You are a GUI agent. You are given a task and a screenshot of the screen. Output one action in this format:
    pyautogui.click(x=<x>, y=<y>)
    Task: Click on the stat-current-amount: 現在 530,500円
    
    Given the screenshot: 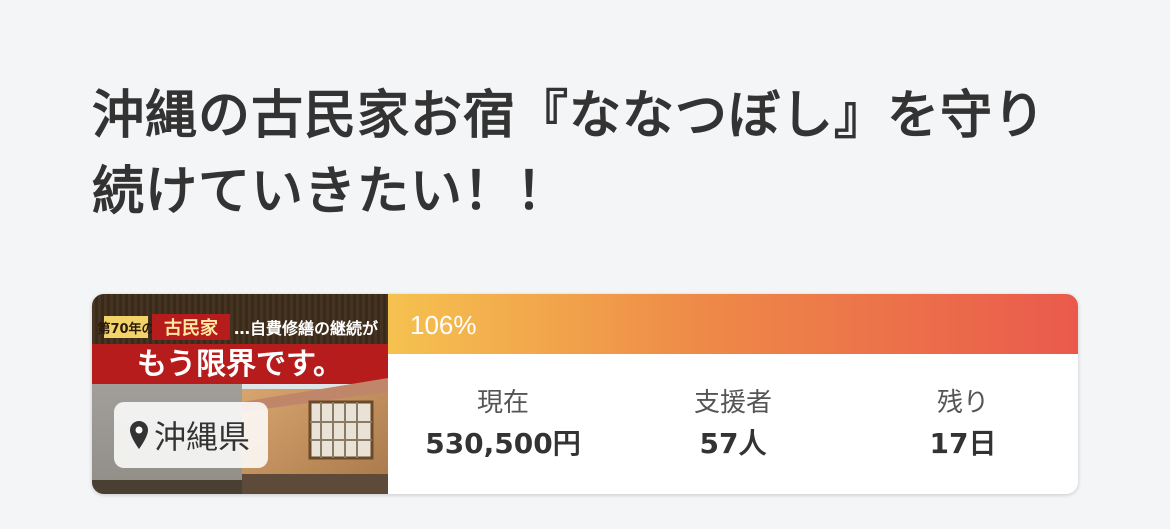 What is the action you would take?
    pyautogui.click(x=503, y=424)
    